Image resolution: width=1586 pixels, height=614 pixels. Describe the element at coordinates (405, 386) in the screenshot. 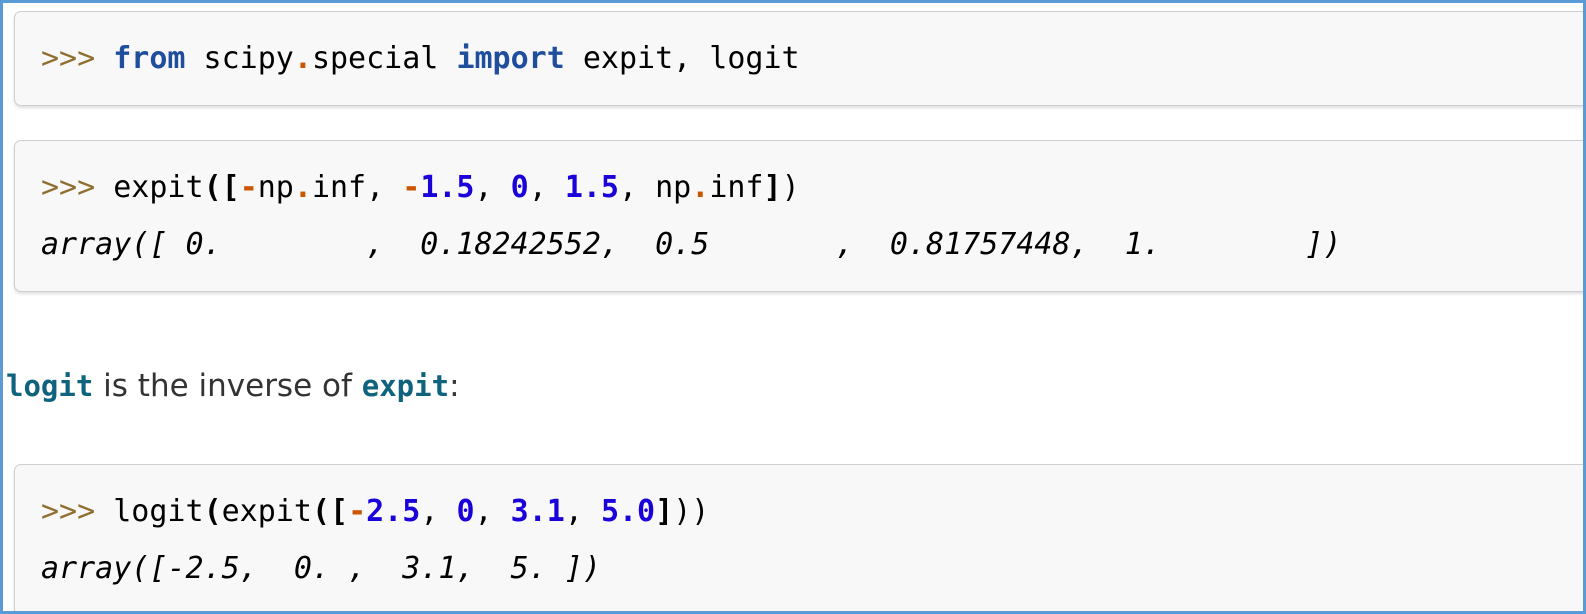

I see `code-reference-expit: expit` at that location.